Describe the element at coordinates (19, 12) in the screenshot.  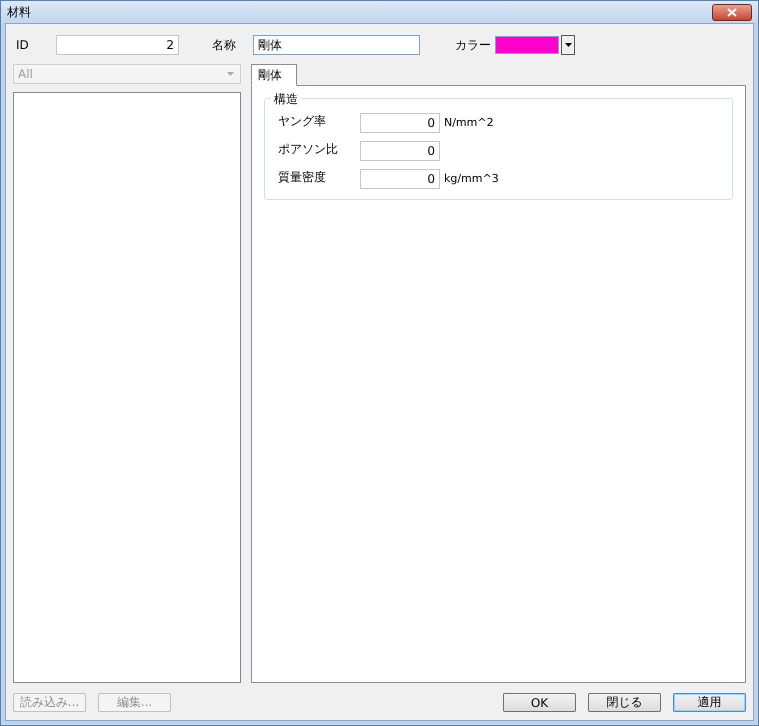
I see `window-title: 材料` at that location.